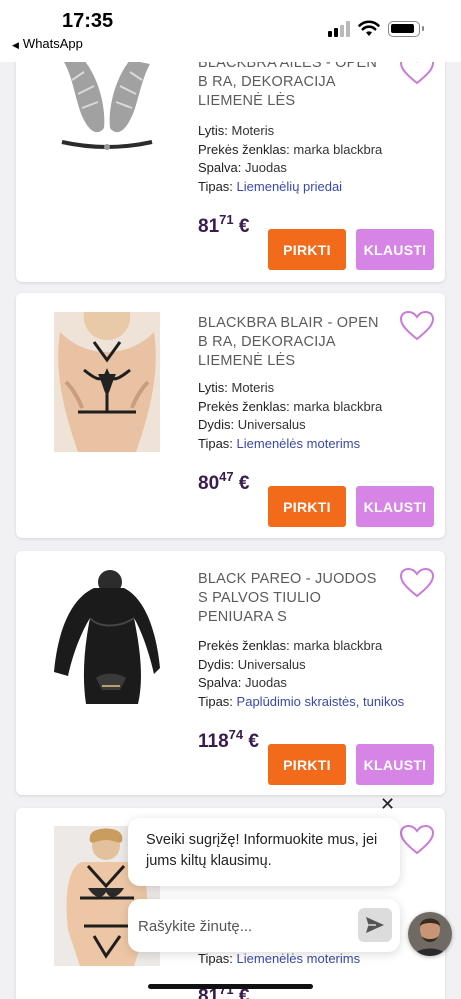 This screenshot has width=461, height=999. What do you see at coordinates (321, 701) in the screenshot?
I see `attribute-link: Paplūdimio skraistės, tunikos` at bounding box center [321, 701].